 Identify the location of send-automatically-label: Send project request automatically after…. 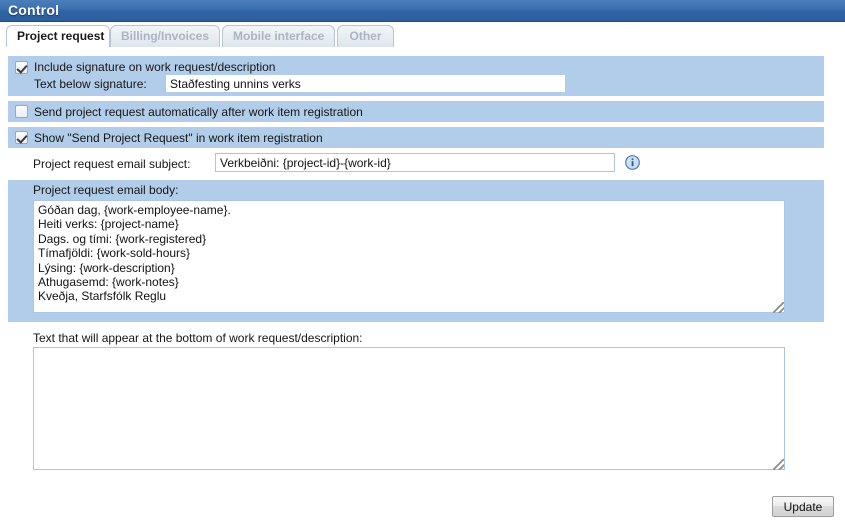
(198, 112).